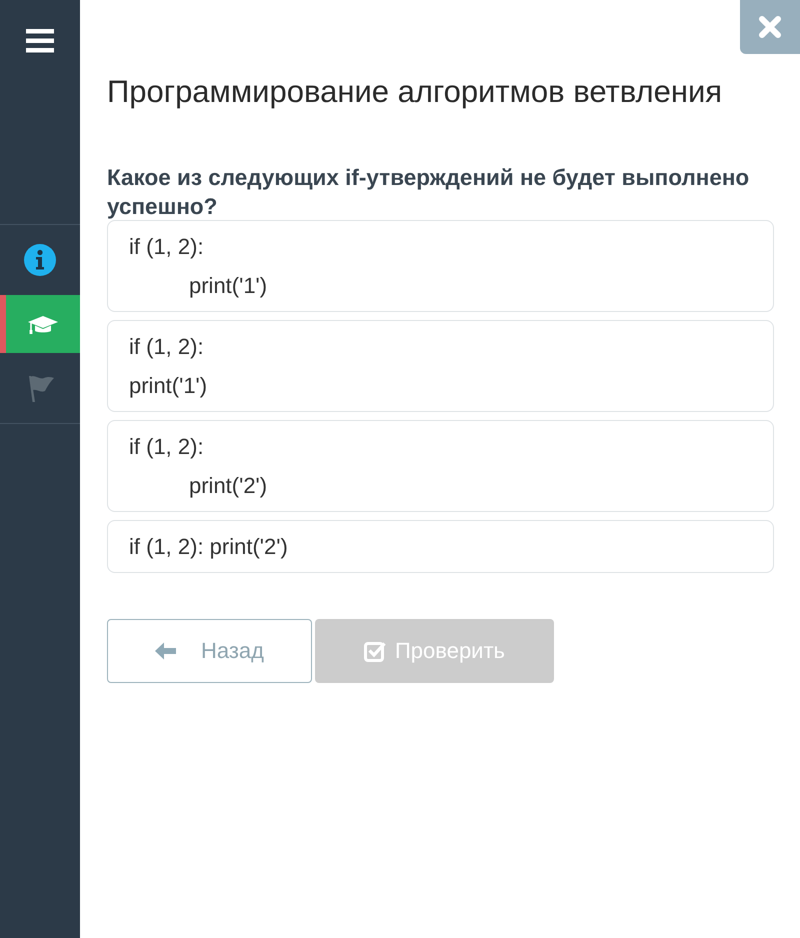 Image resolution: width=800 pixels, height=938 pixels. What do you see at coordinates (428, 192) in the screenshot?
I see `question-text: Какое из следующих if-утверждений не будет выполнено успешно?` at bounding box center [428, 192].